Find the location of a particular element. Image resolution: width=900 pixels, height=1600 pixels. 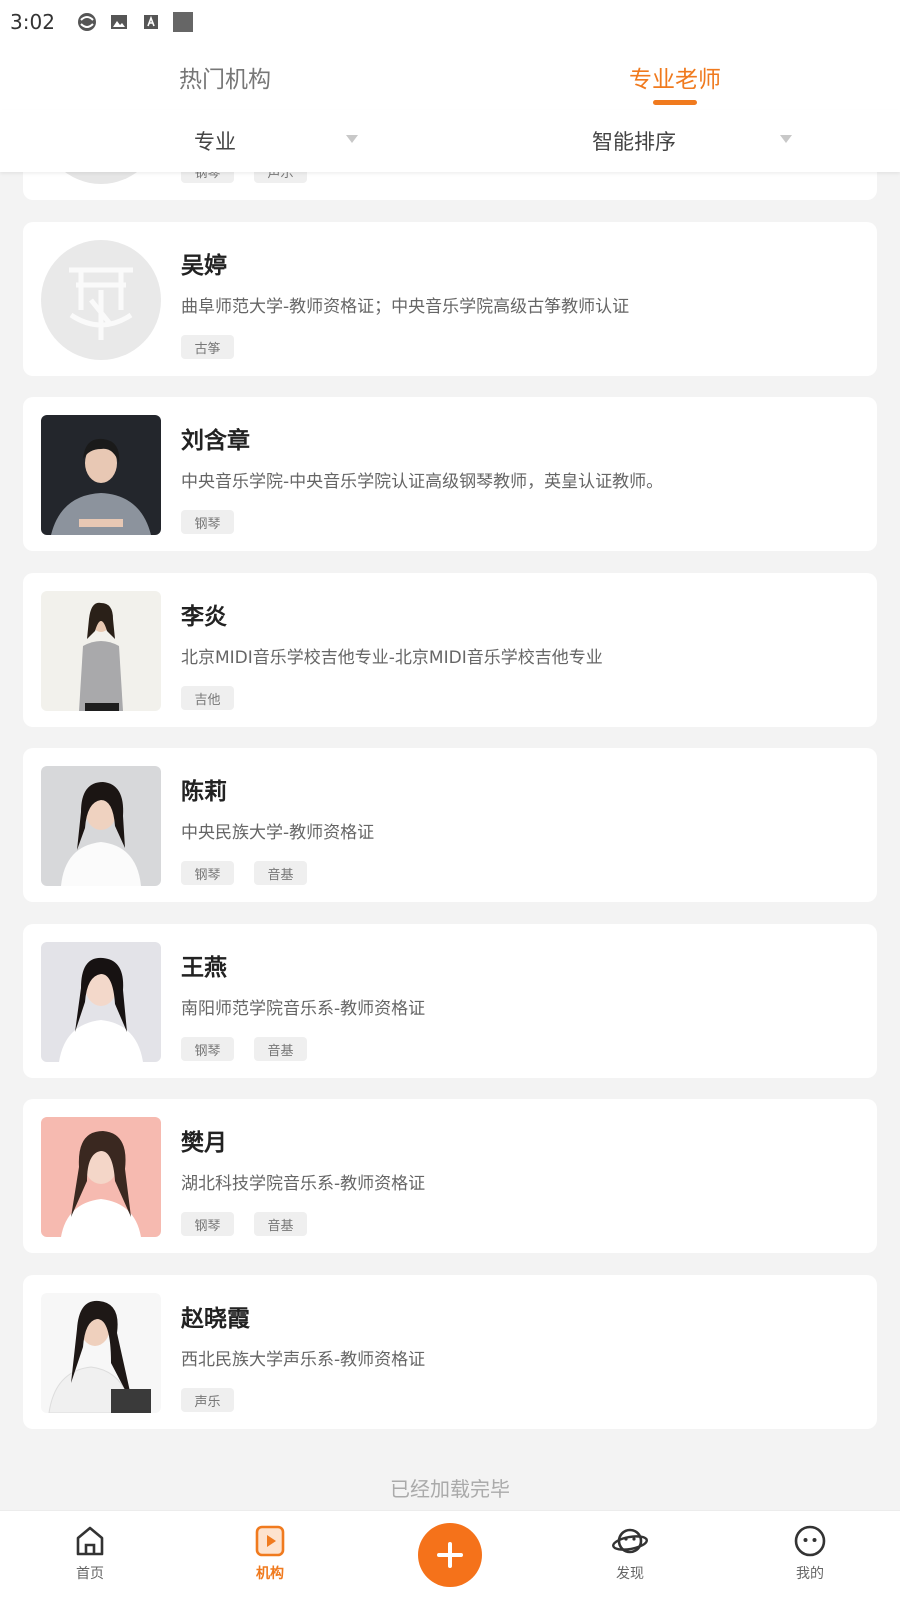

teacher-description: 曲阜师范大学-教师资格证；中央音乐学院高级古筝教师认证 is located at coordinates (405, 307).